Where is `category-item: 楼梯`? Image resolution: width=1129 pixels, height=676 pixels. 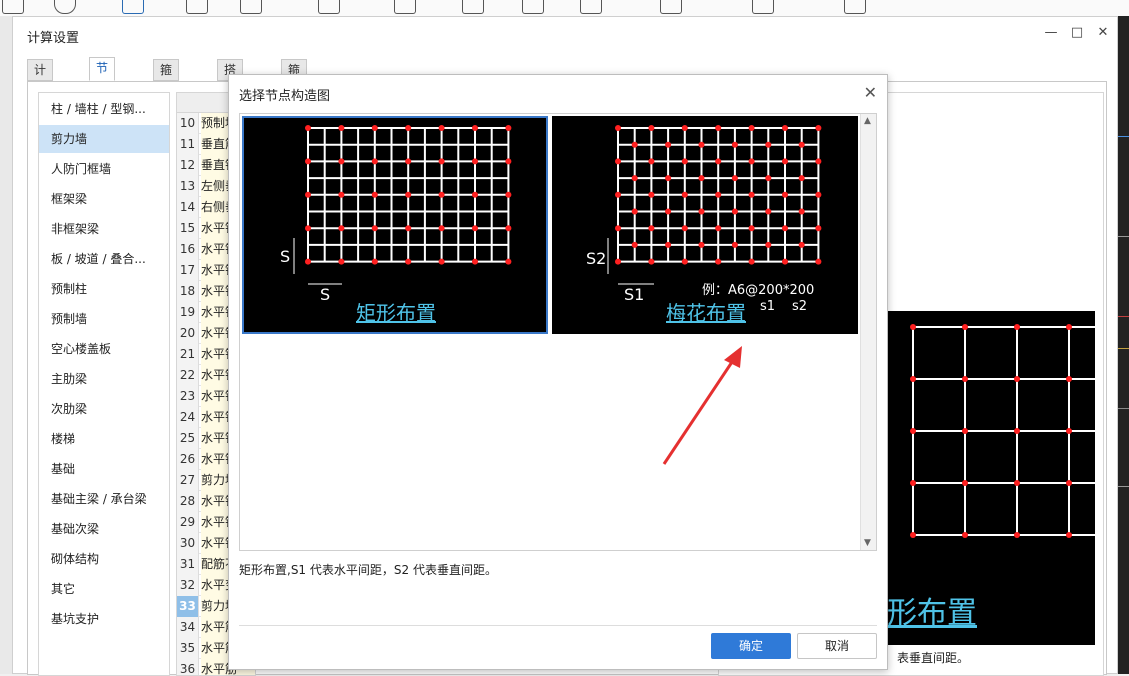 category-item: 楼梯 is located at coordinates (104, 439).